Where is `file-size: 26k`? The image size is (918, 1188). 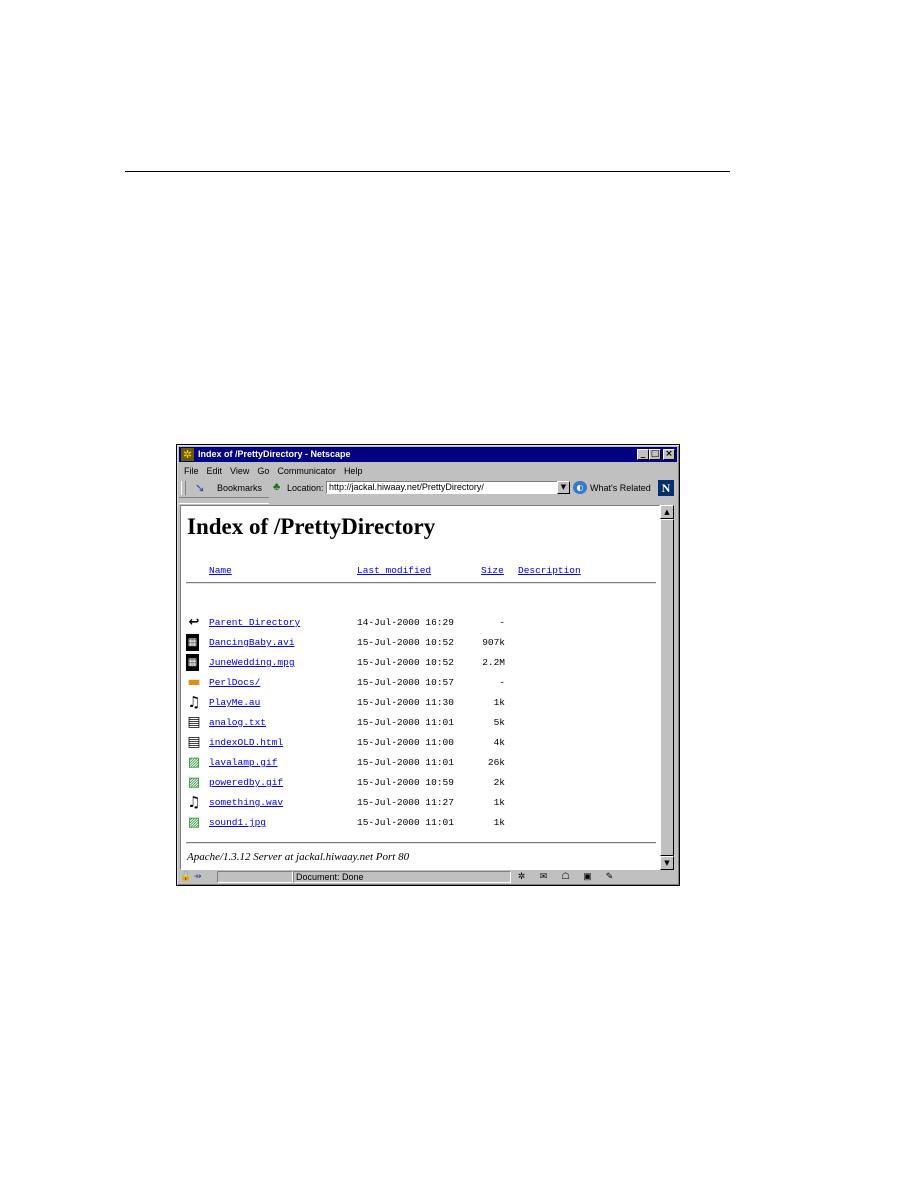
file-size: 26k is located at coordinates (496, 762).